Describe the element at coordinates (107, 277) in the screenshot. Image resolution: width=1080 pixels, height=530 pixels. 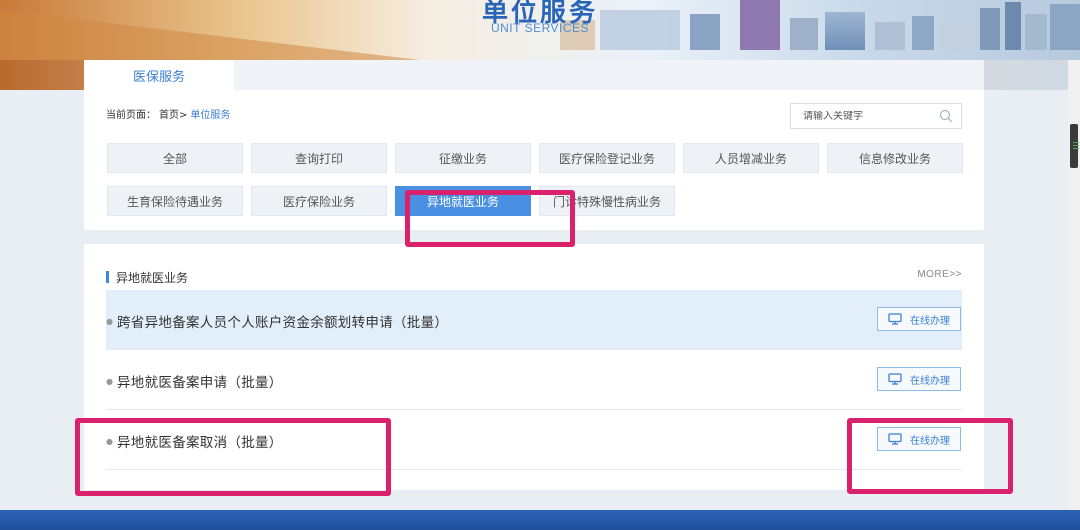
I see `section-marker` at that location.